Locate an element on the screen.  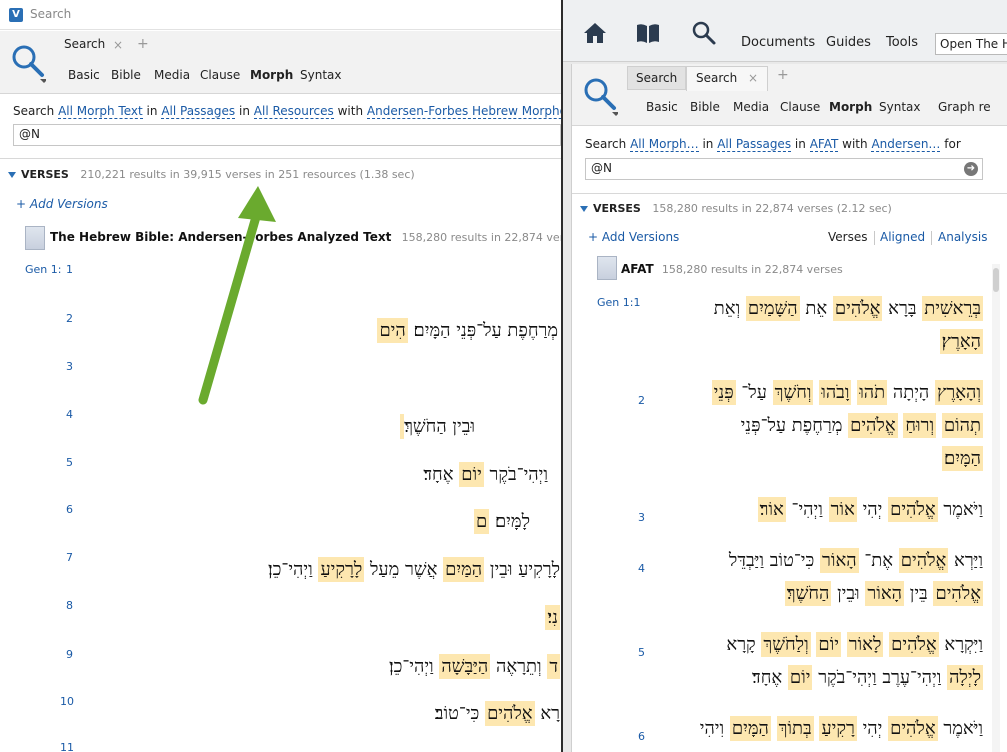
word: בֵּין is located at coordinates (919, 593).